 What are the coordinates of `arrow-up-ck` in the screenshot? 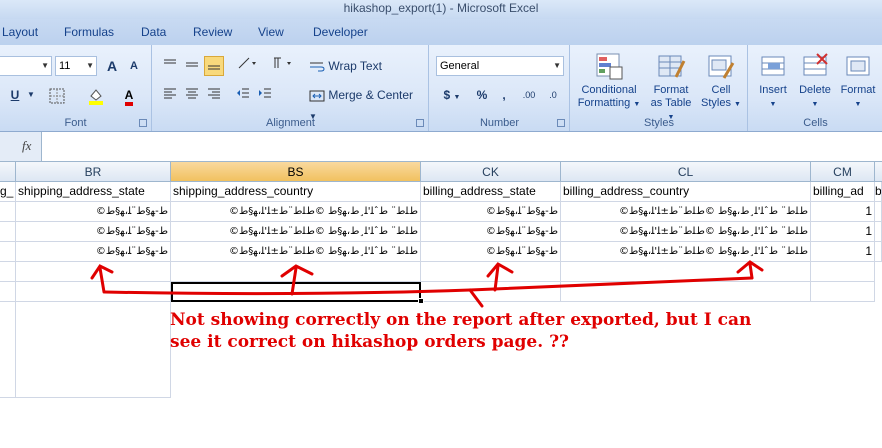 It's located at (496, 278).